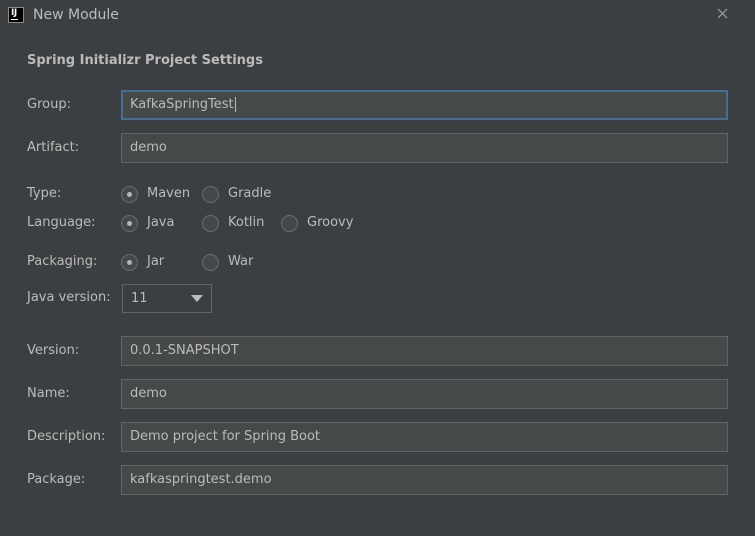  What do you see at coordinates (424, 148) in the screenshot?
I see `artifact-field: demo` at bounding box center [424, 148].